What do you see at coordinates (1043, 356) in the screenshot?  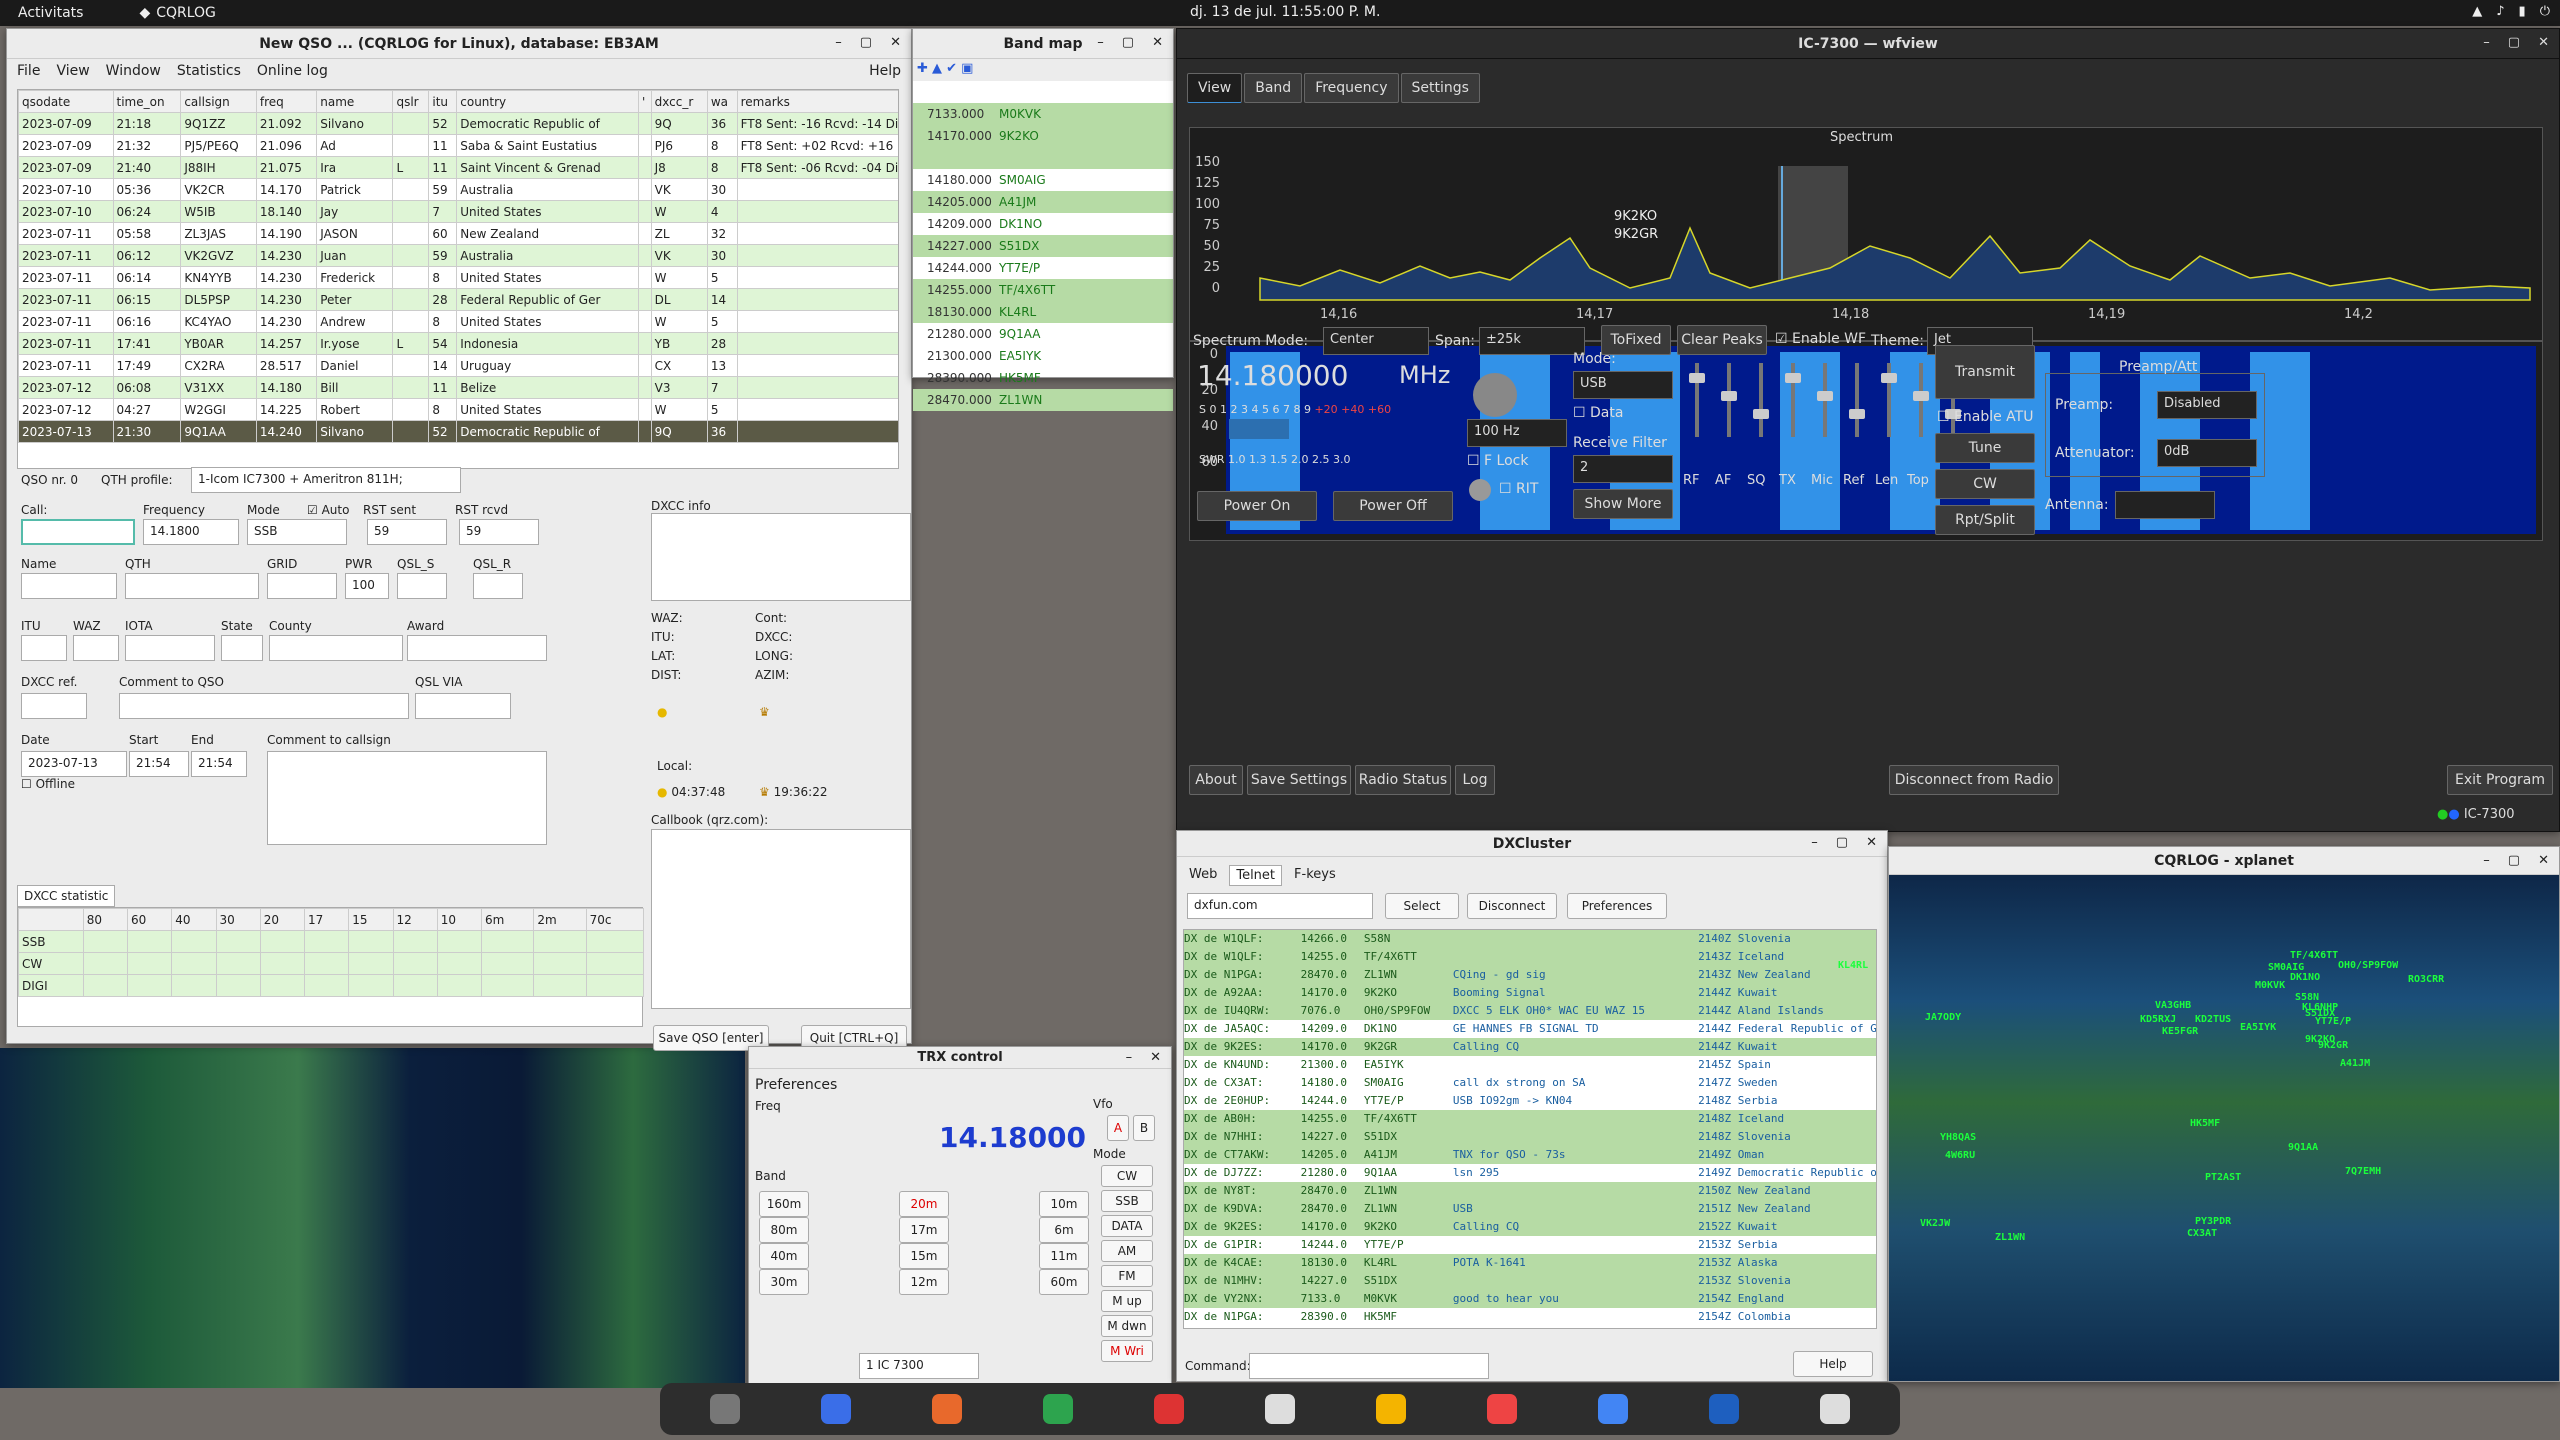 I see `band-map-row: 21300.000 EA5IYK` at bounding box center [1043, 356].